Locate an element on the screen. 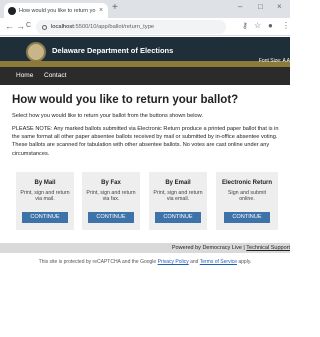  maximize-button: □ is located at coordinates (260, 6).